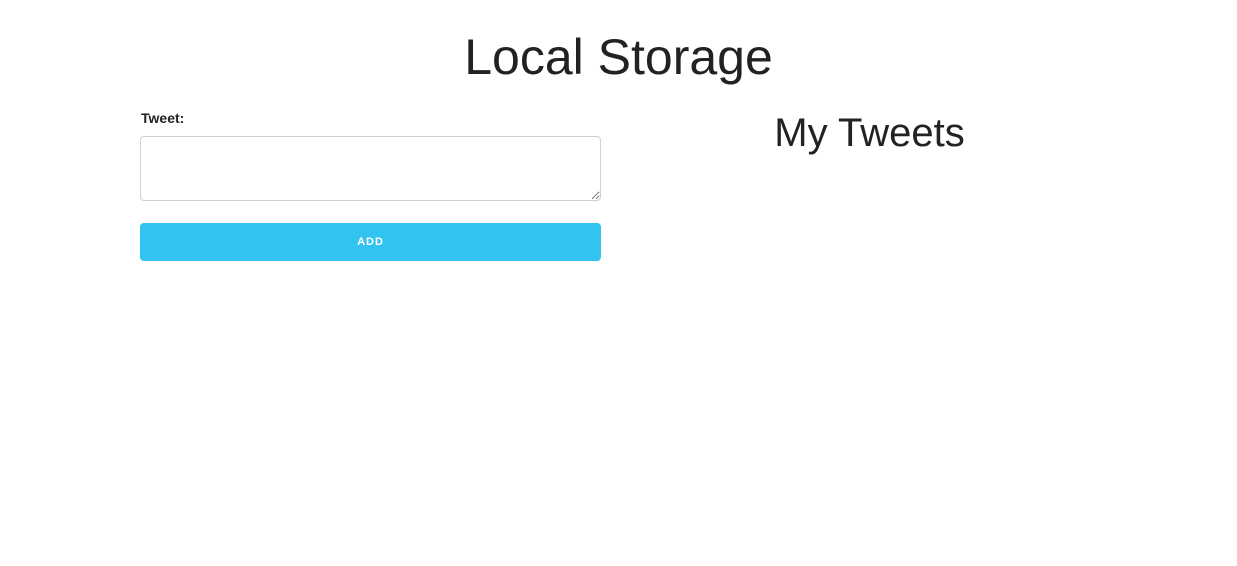 The width and height of the screenshot is (1237, 566). I want to click on tweets-section: My Tweets, so click(869, 138).